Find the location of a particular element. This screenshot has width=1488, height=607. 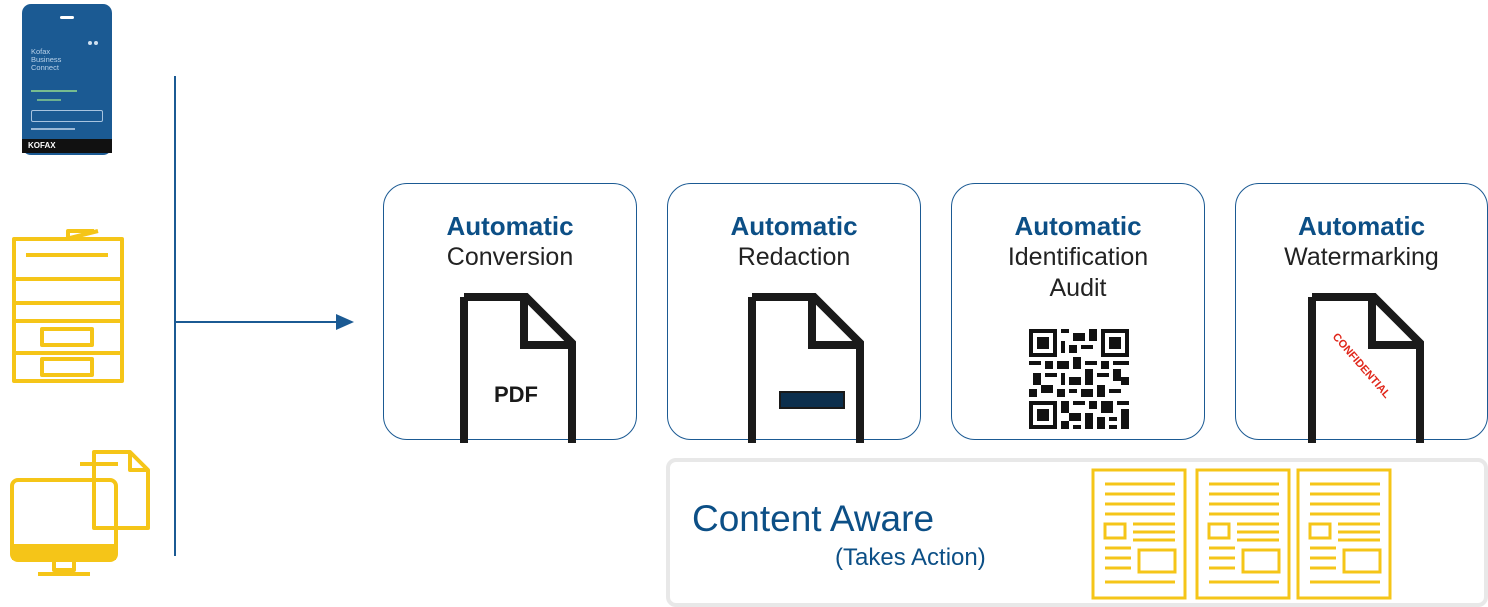

flow-arrow is located at coordinates (264, 322).